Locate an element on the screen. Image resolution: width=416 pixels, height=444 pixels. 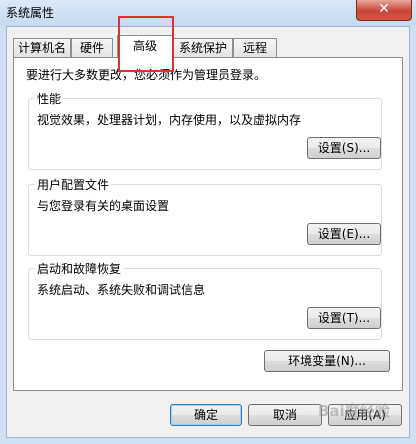
window-title: 系统属性 is located at coordinates (30, 13).